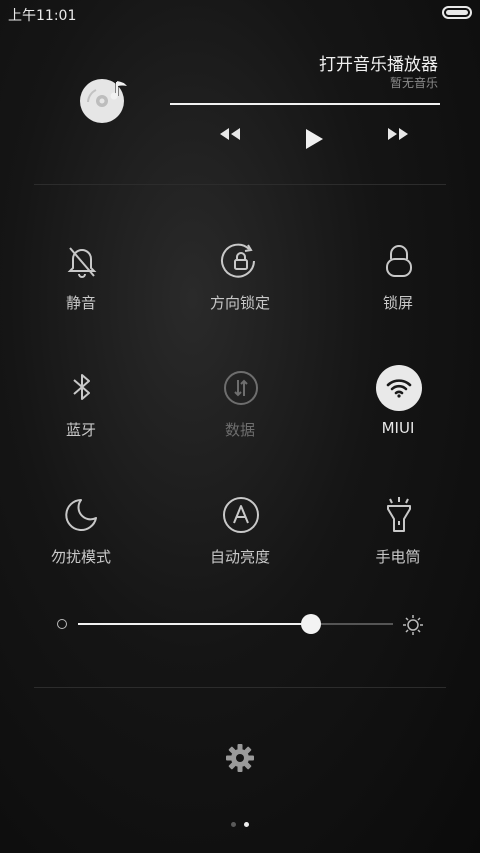 The height and width of the screenshot is (853, 480). Describe the element at coordinates (399, 514) in the screenshot. I see `flashlight-icon` at that location.